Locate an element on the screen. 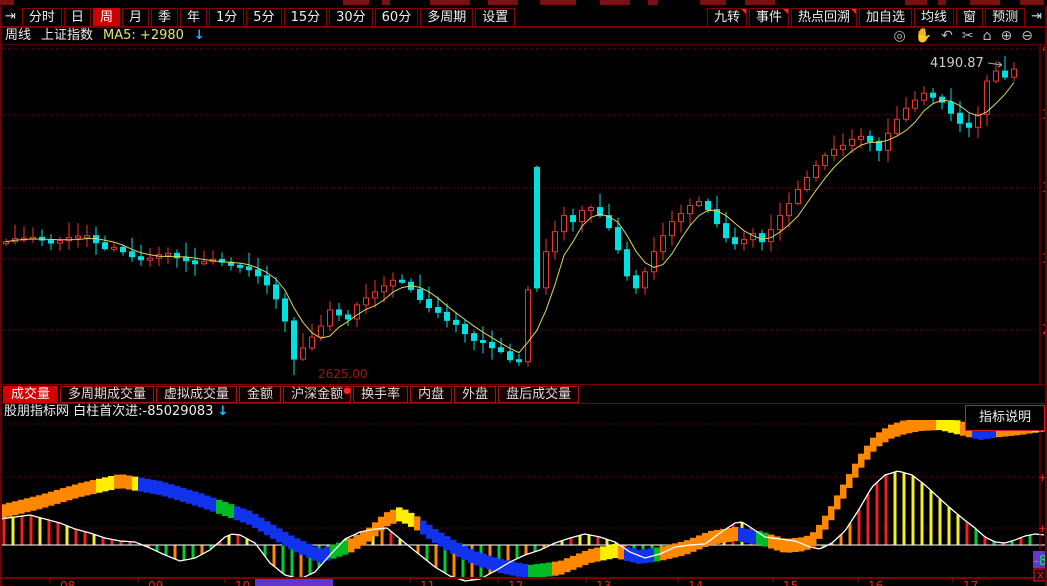 The width and height of the screenshot is (1047, 586). time-axis-year-label: 08 is located at coordinates (67, 582).